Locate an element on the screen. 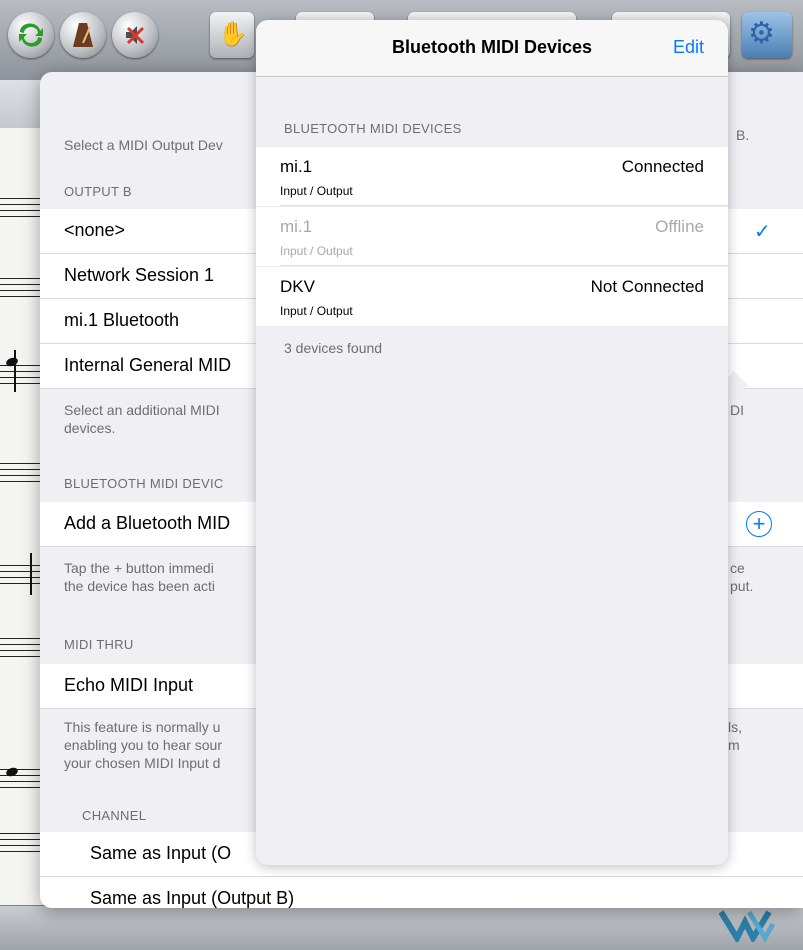  checkmark-icon: ✓ is located at coordinates (762, 232).